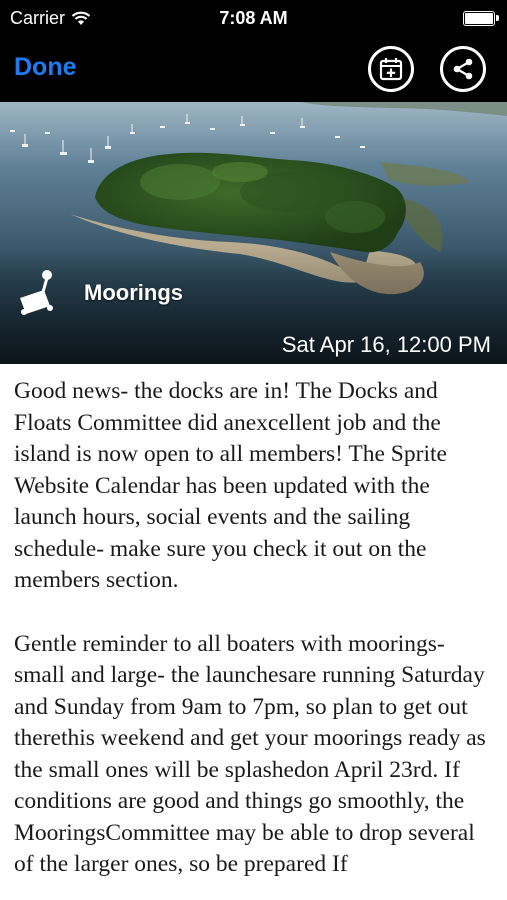  Describe the element at coordinates (133, 292) in the screenshot. I see `event-title: Moorings` at that location.